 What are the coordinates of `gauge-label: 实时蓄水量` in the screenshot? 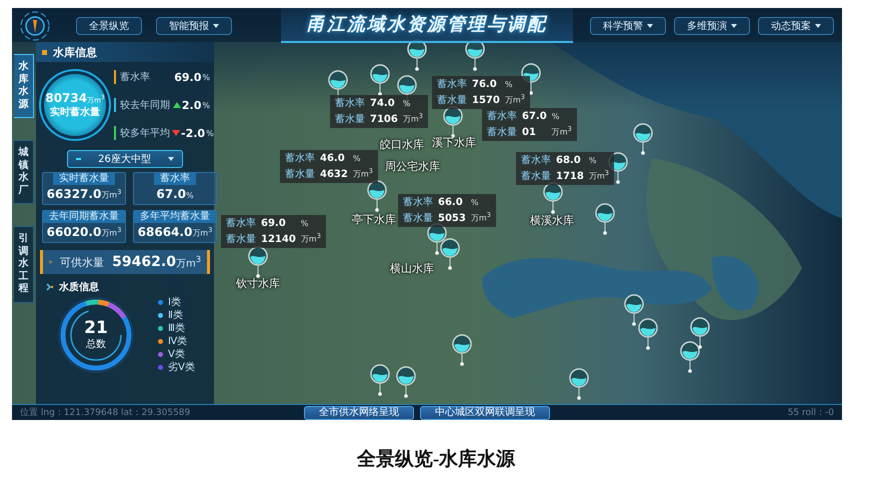 It's located at (75, 112).